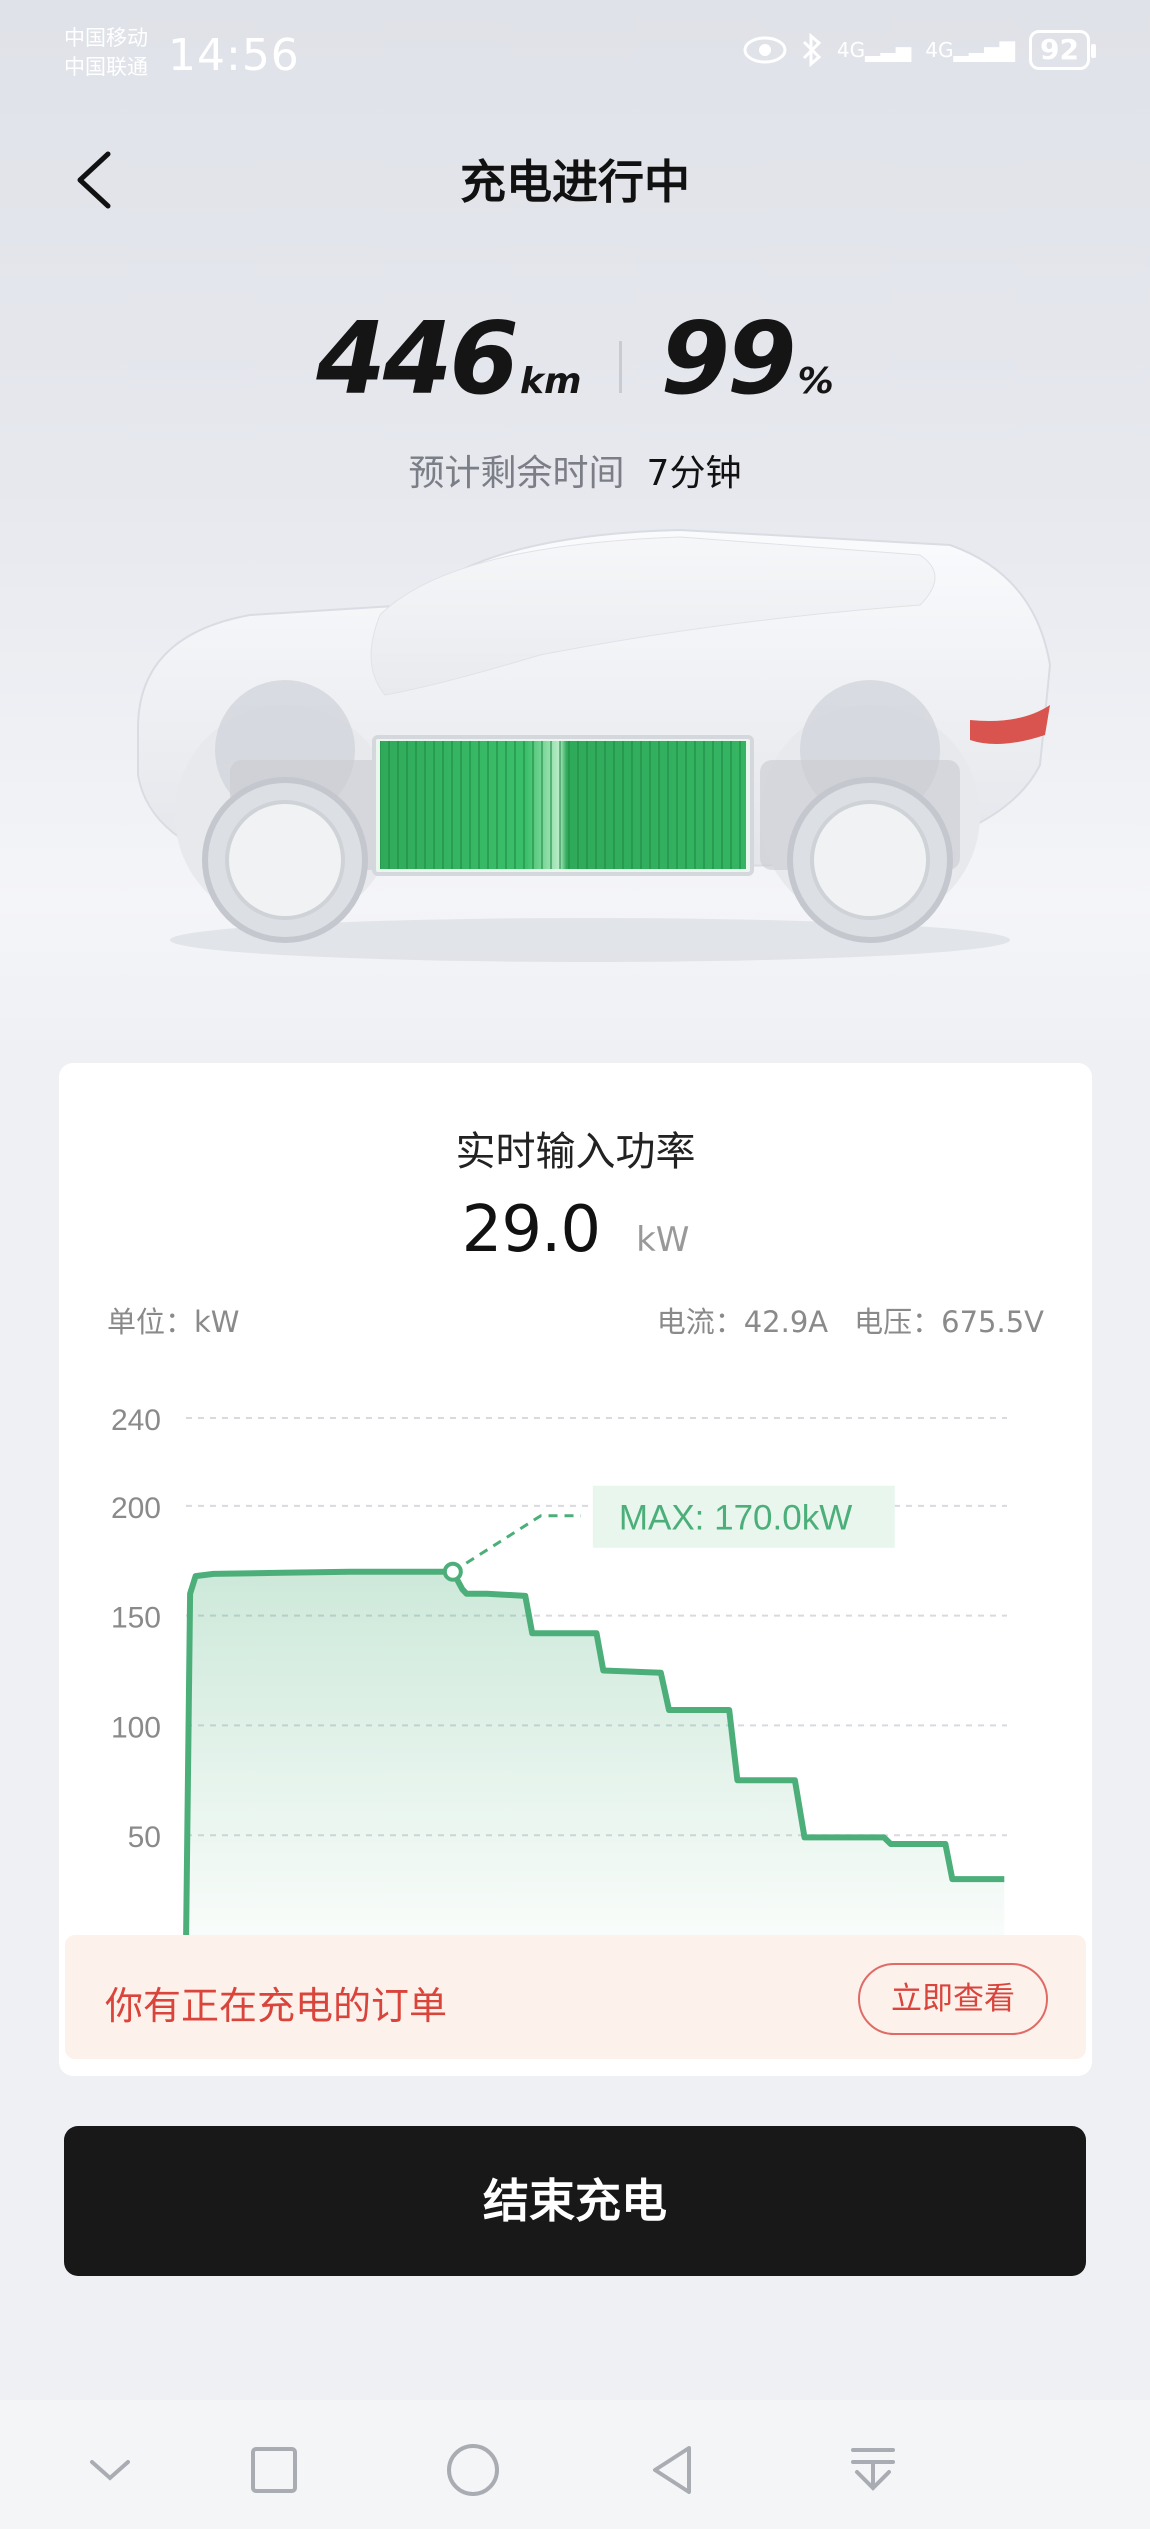 The height and width of the screenshot is (2529, 1150). Describe the element at coordinates (136, 1618) in the screenshot. I see `y-tick-label: 150` at that location.